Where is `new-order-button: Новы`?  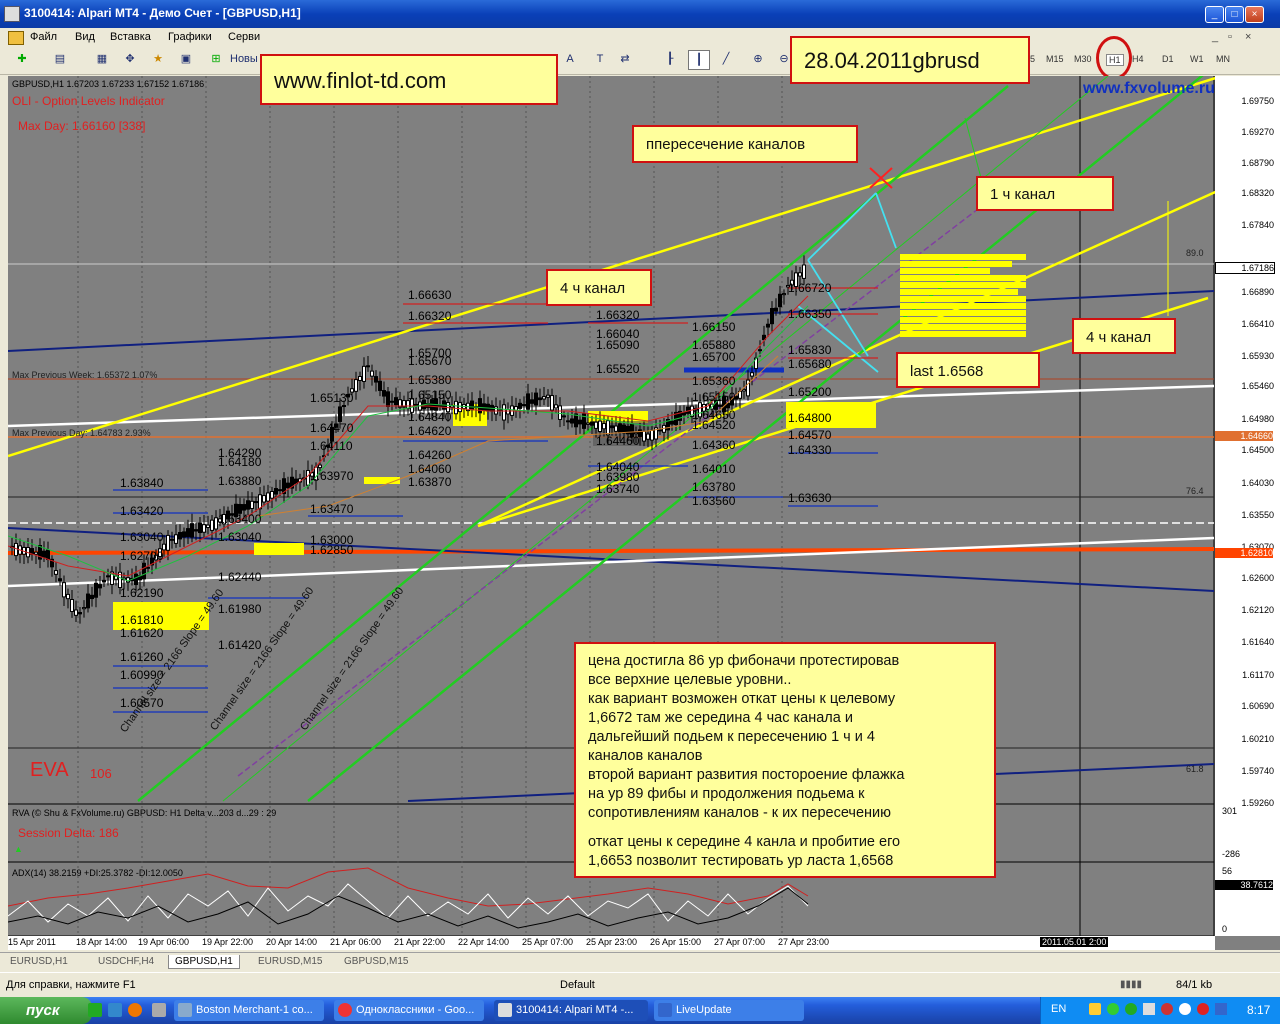
new-order-button: Новы is located at coordinates (245, 59).